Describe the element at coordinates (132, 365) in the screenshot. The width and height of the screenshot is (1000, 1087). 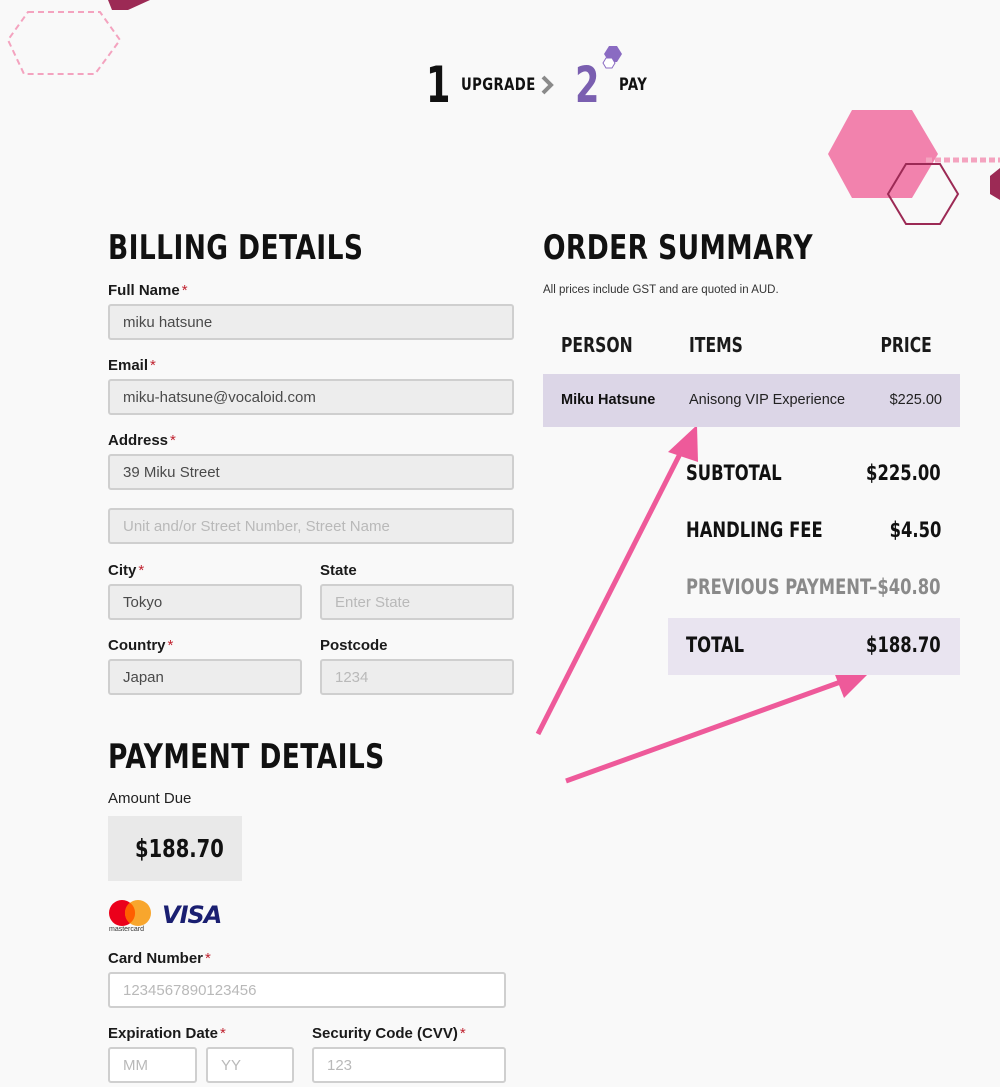
I see `email-label: Email *` at that location.